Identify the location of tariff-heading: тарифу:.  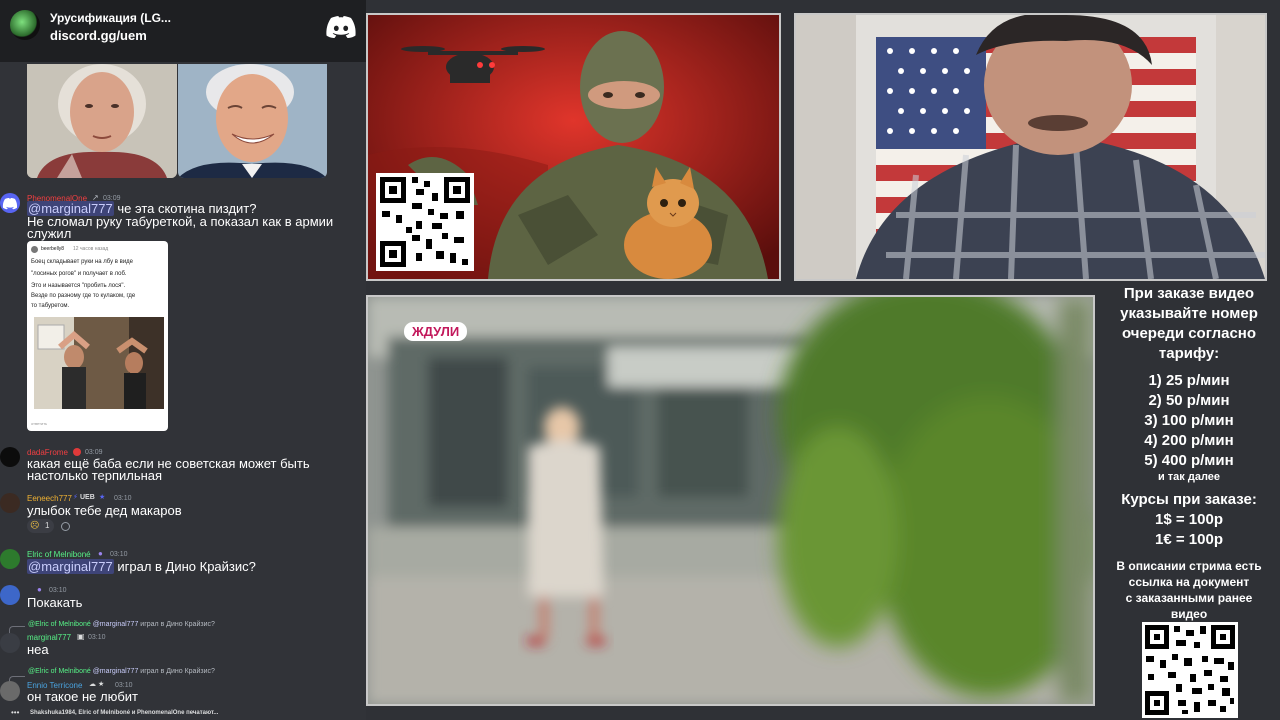
(1189, 353).